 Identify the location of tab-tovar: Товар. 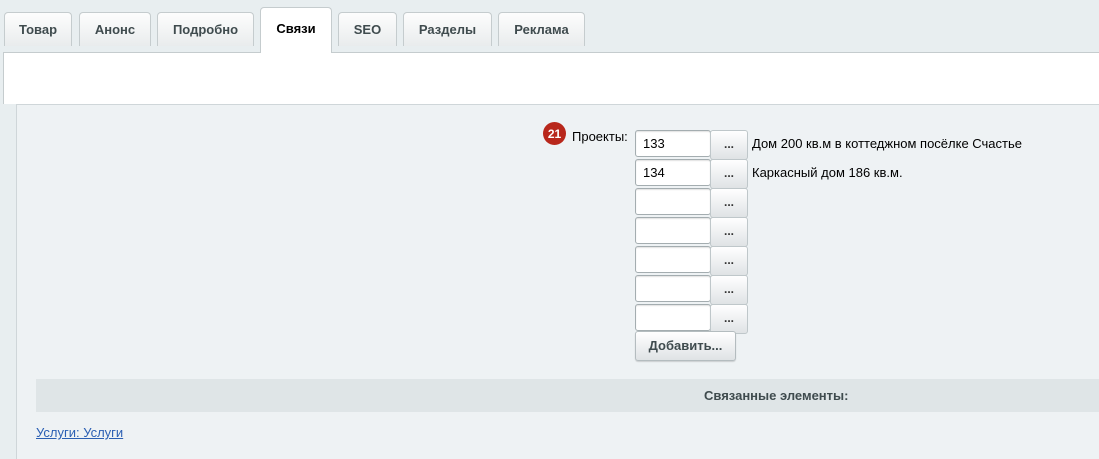
(38, 29).